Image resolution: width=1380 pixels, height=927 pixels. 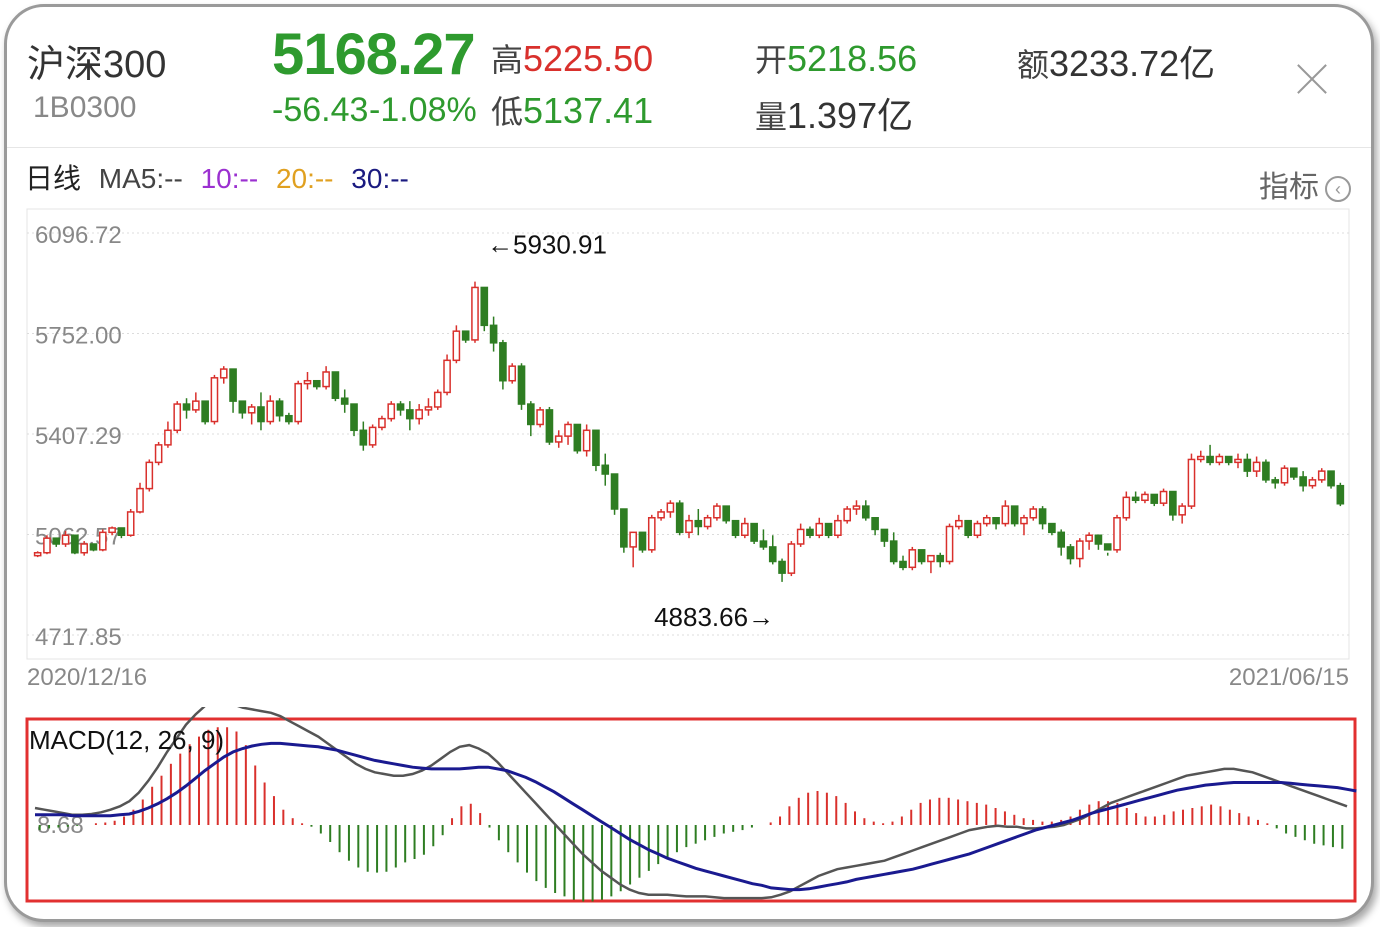 I want to click on period-label: 日线, so click(x=53, y=178).